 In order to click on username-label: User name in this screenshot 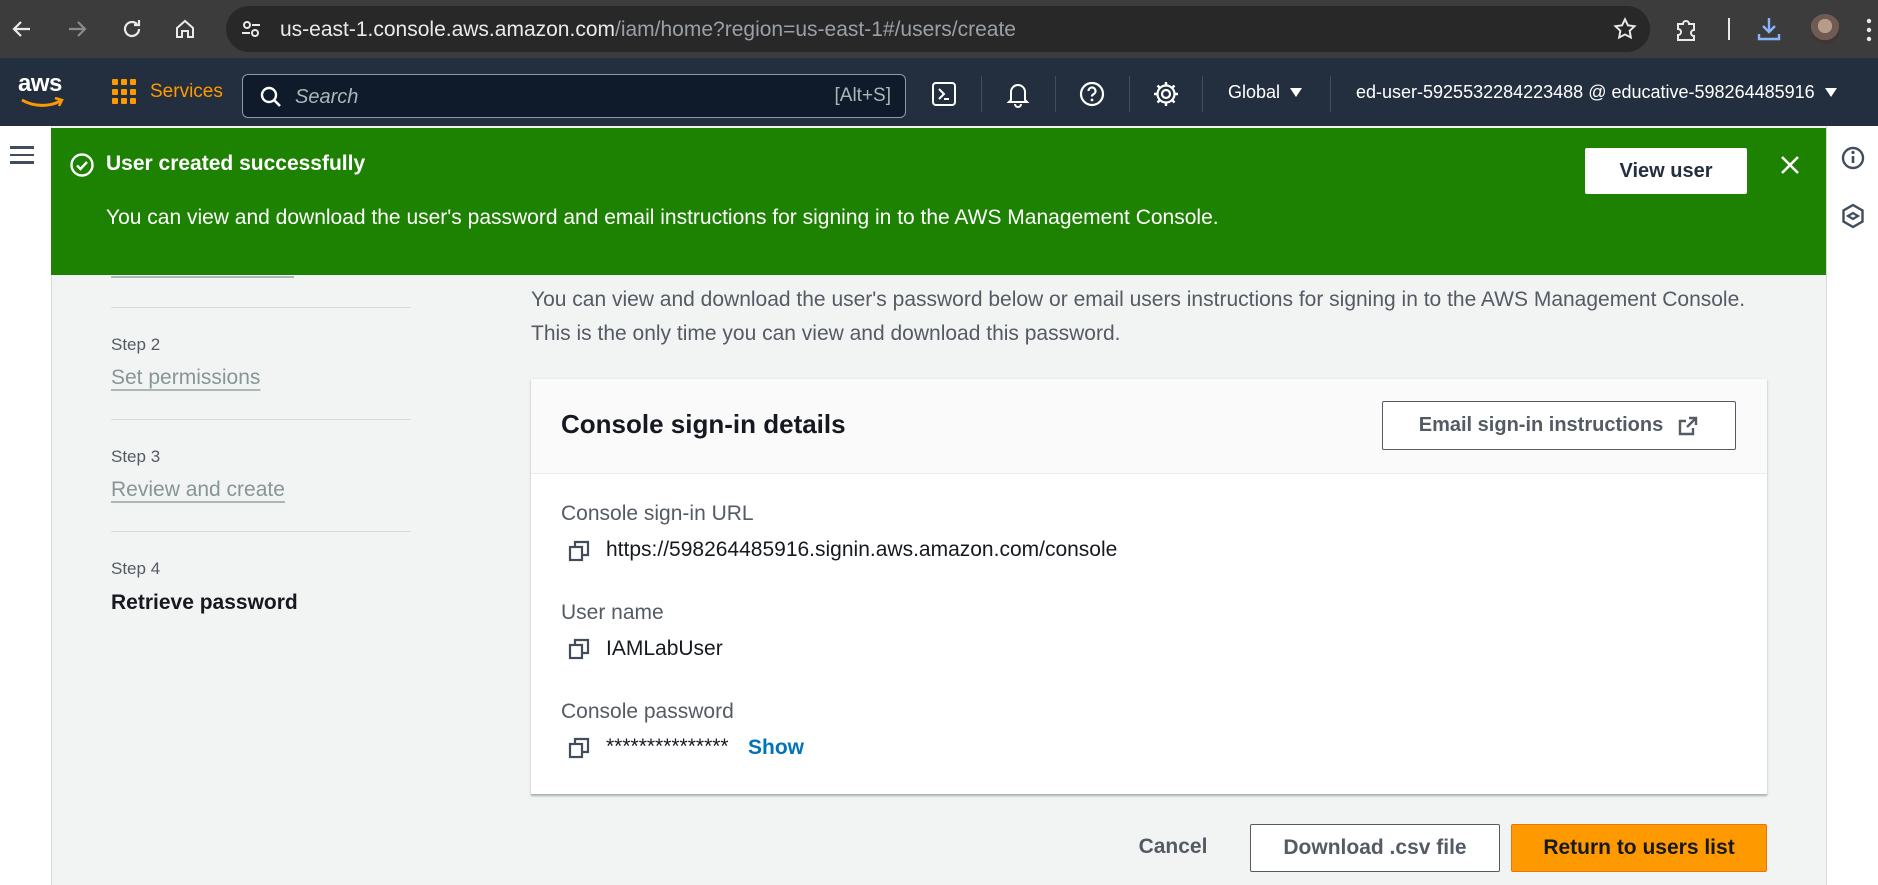, I will do `click(612, 612)`.